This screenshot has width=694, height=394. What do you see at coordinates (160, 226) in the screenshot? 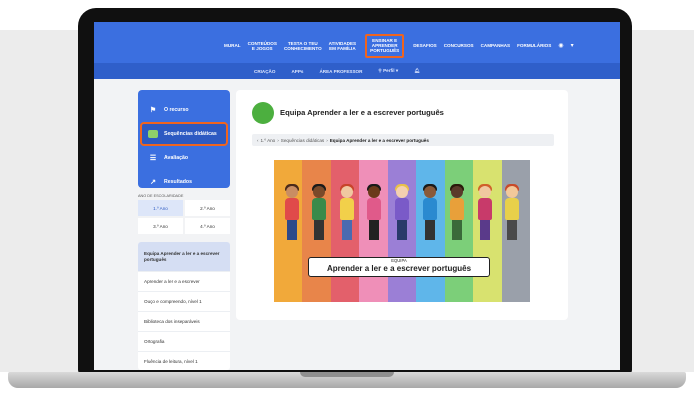
I see `year-option-3: 3.º Ano` at bounding box center [160, 226].